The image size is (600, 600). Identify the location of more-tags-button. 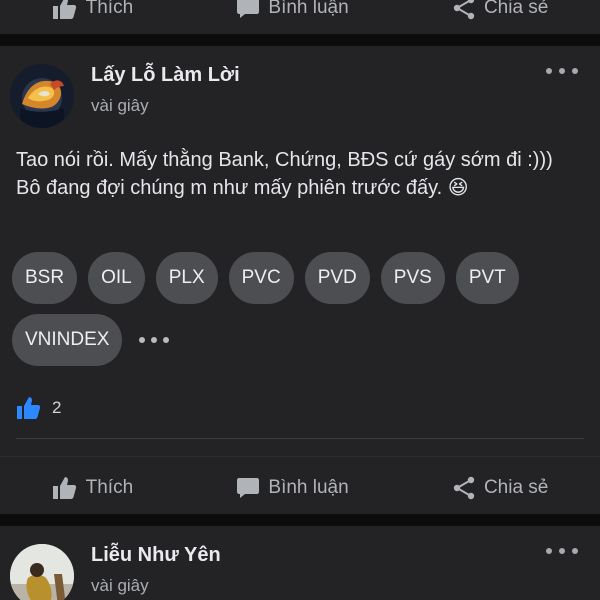
(151, 340).